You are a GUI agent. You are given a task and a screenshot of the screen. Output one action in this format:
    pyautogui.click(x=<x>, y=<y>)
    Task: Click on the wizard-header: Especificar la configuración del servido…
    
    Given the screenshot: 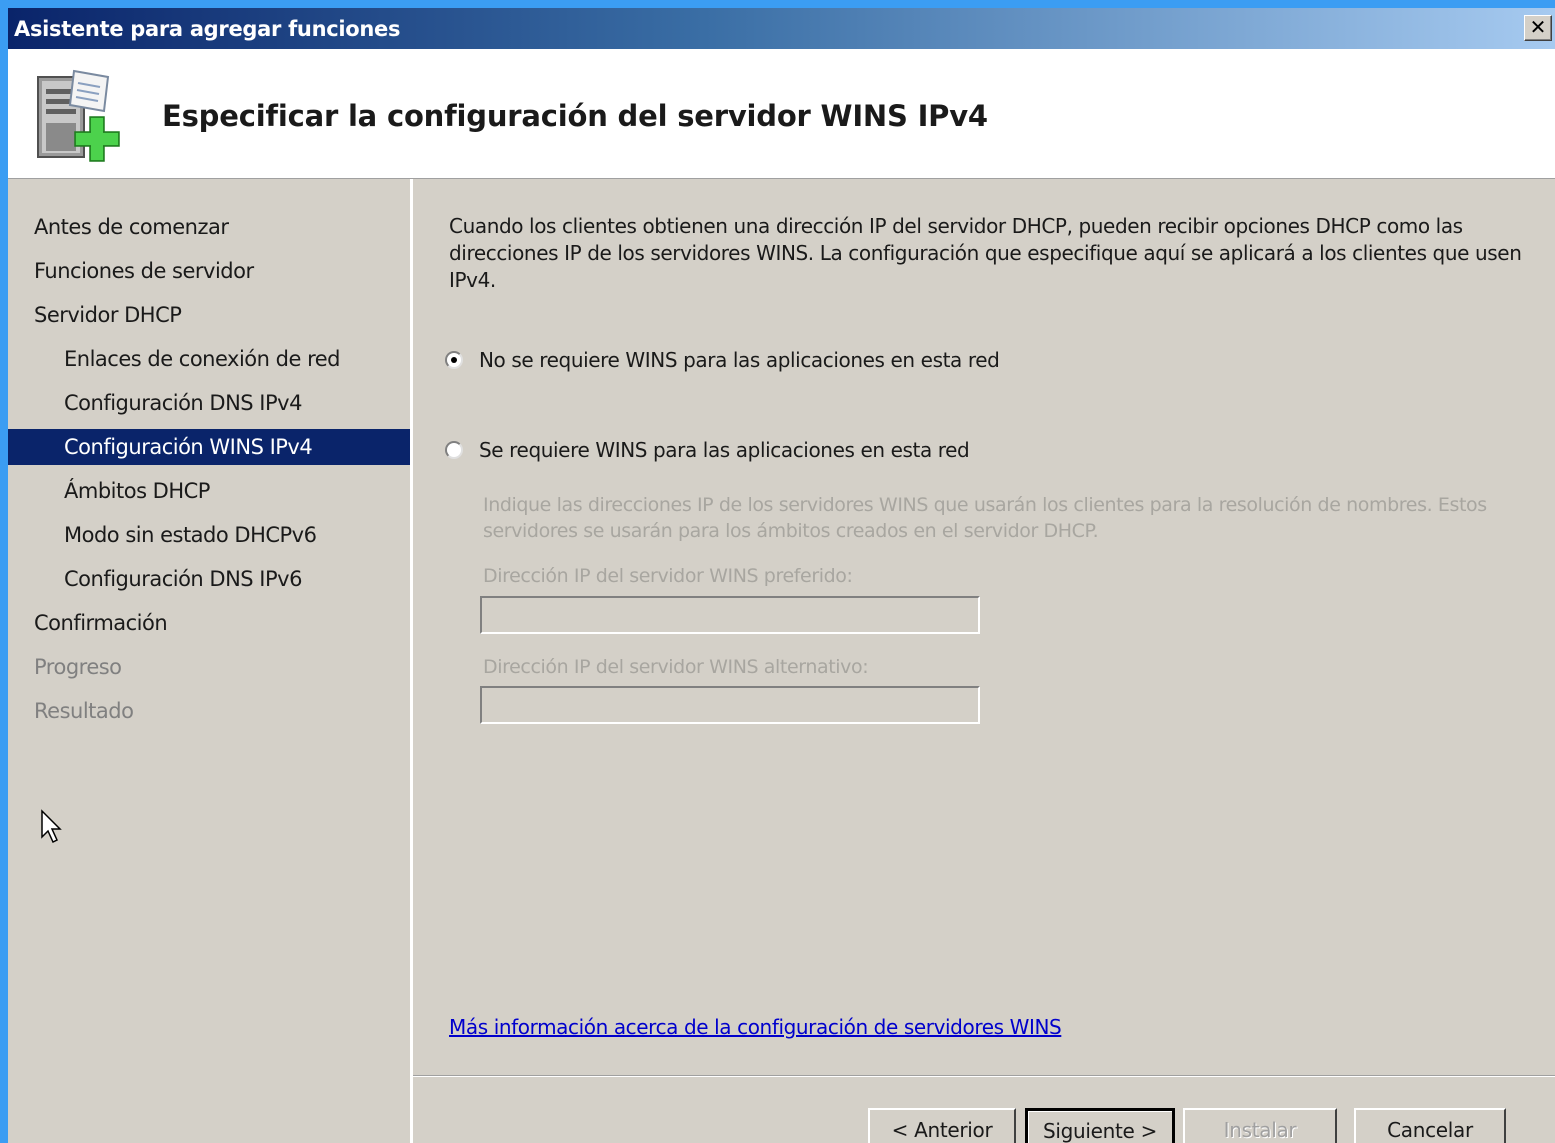 What is the action you would take?
    pyautogui.click(x=781, y=114)
    